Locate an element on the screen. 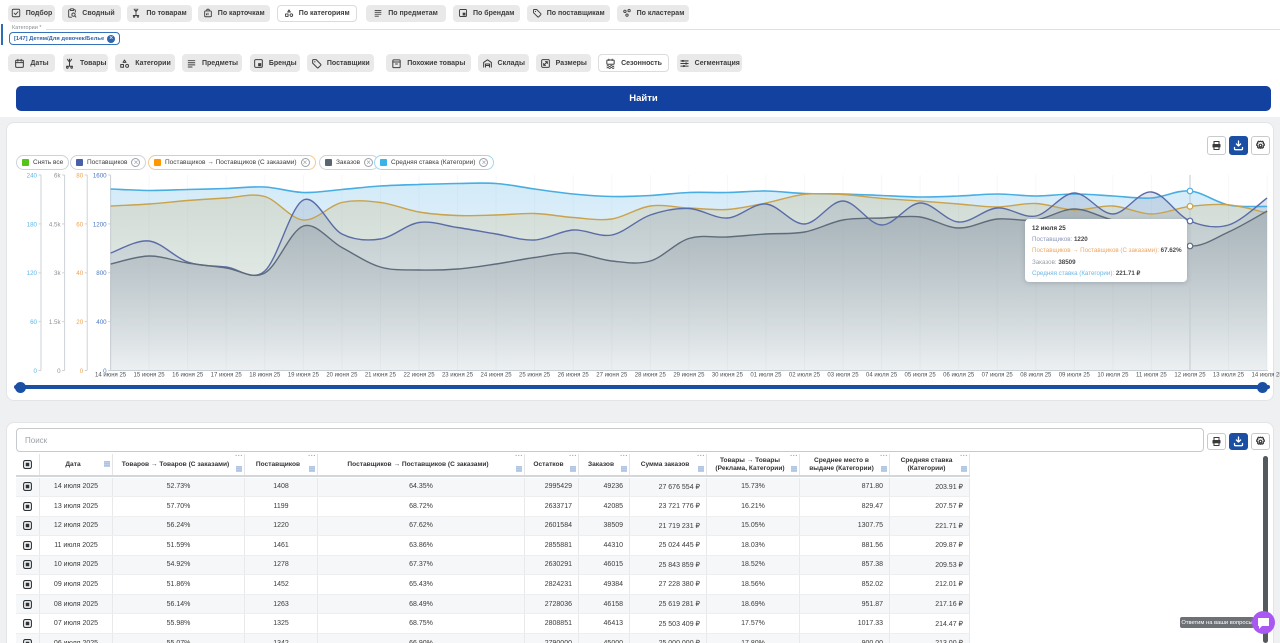 The image size is (1280, 643). svg-text: 02 июля 25 is located at coordinates (805, 376).